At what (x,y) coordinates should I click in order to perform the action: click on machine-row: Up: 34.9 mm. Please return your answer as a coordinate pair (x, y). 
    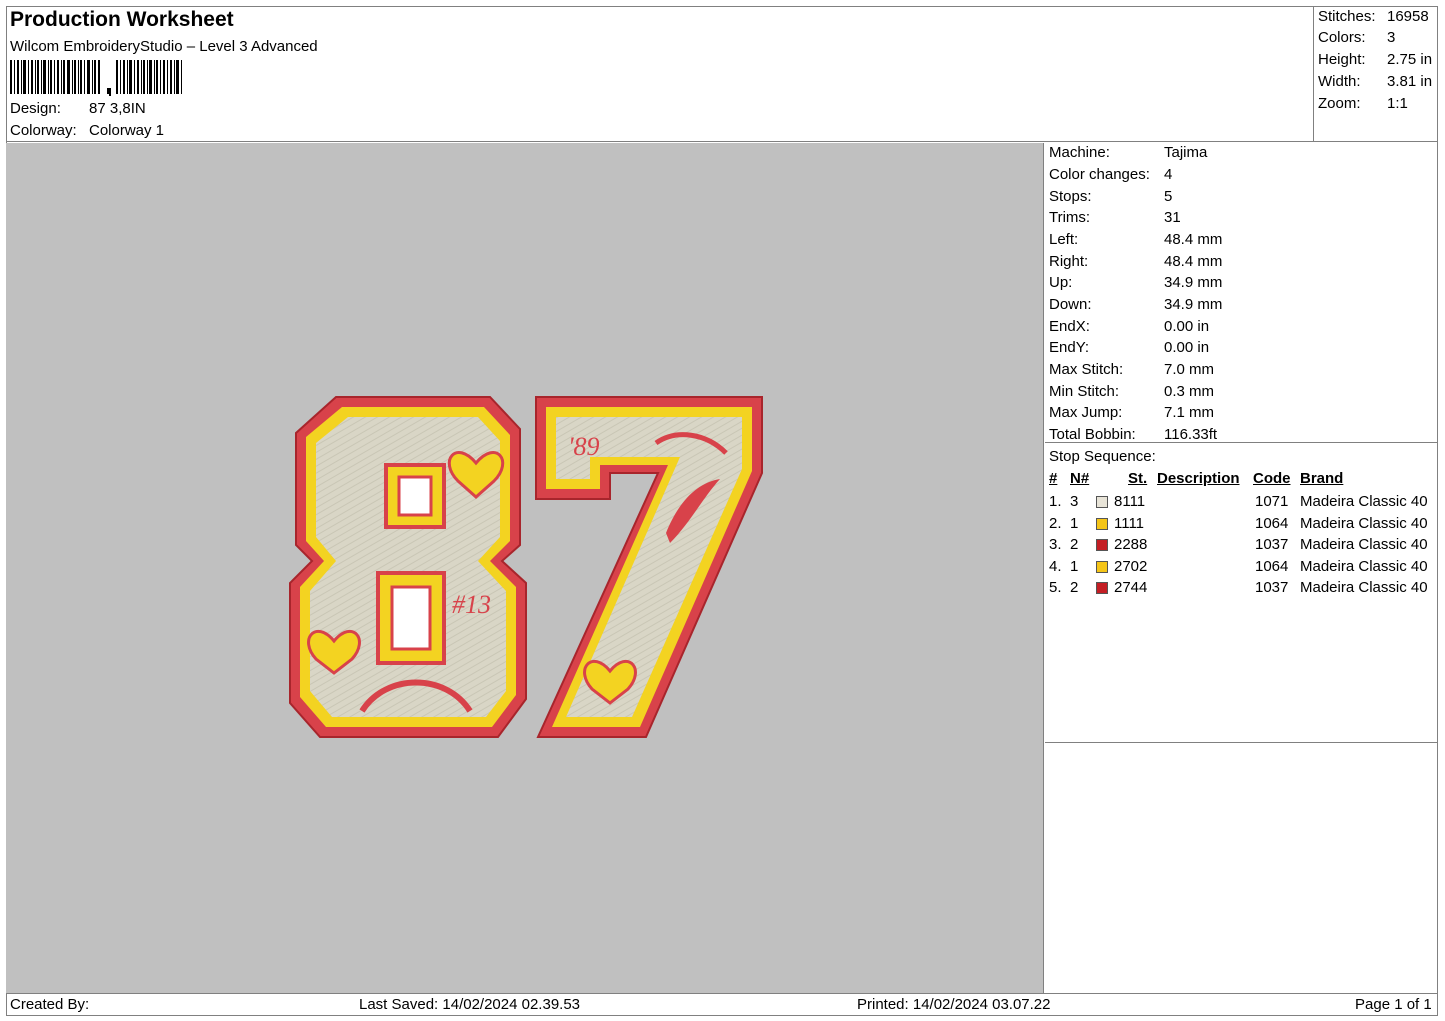
    Looking at the image, I should click on (1136, 282).